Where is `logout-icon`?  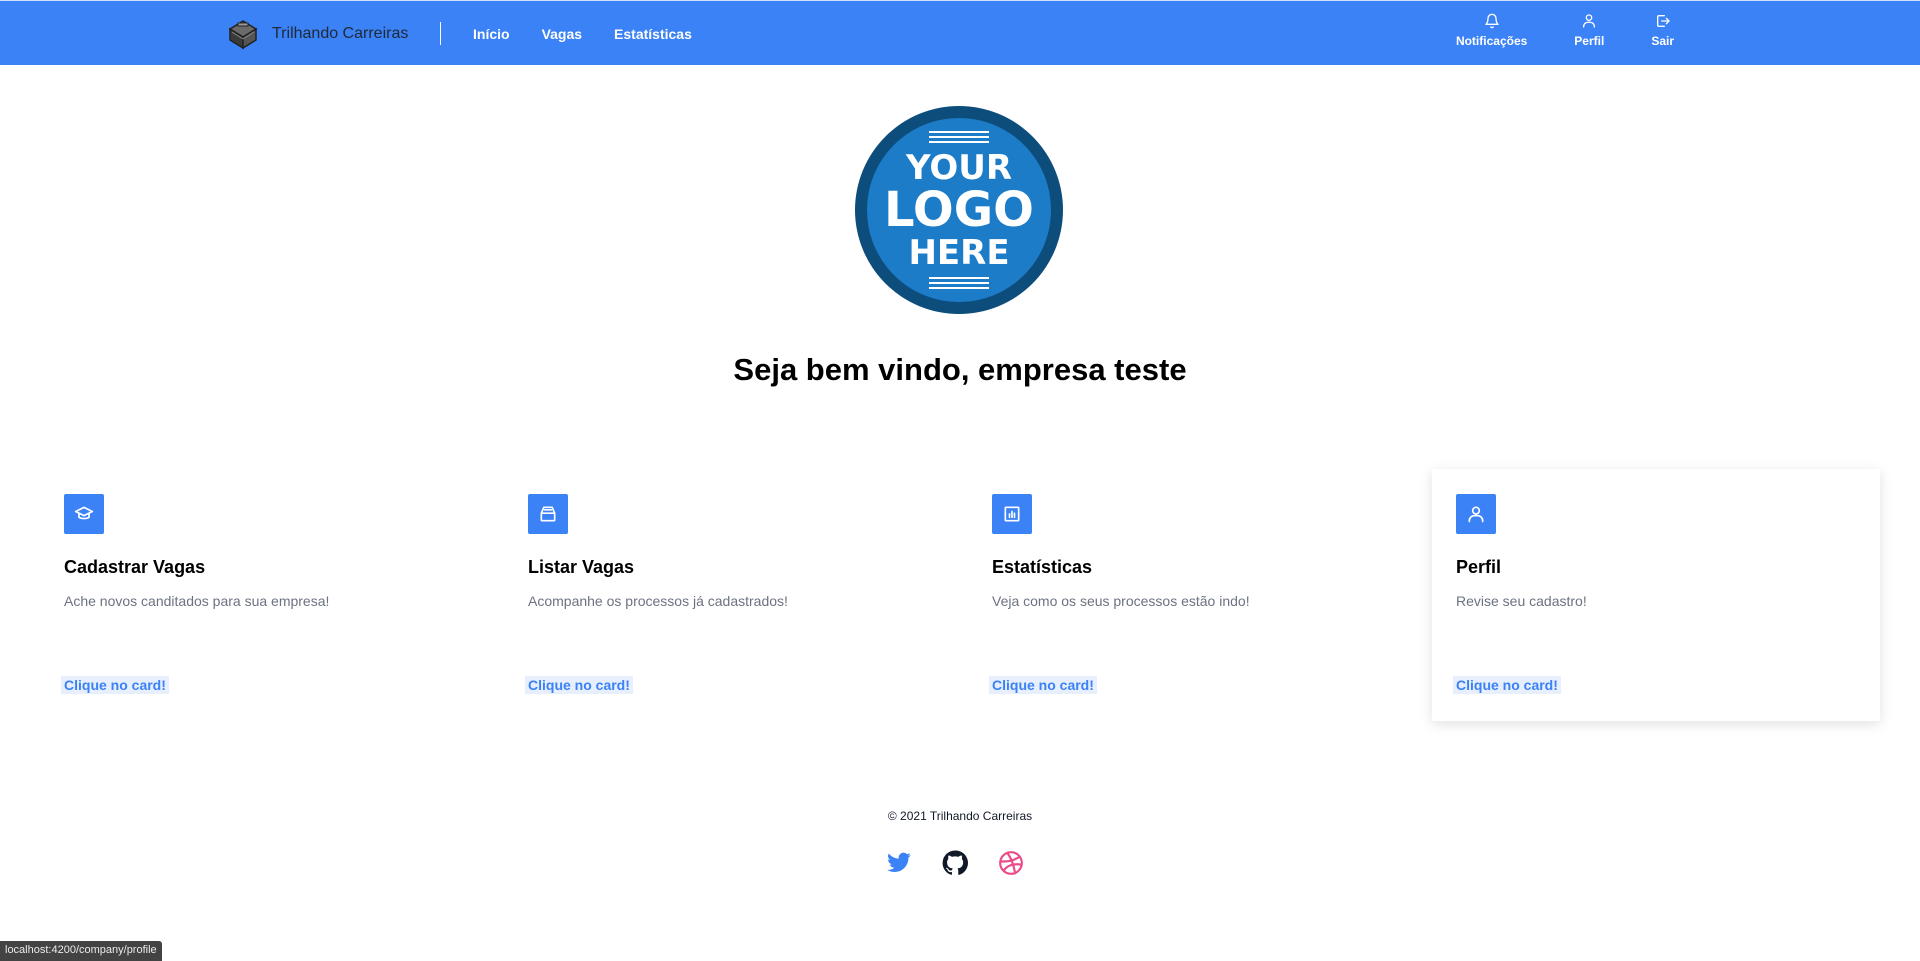
logout-icon is located at coordinates (1663, 21).